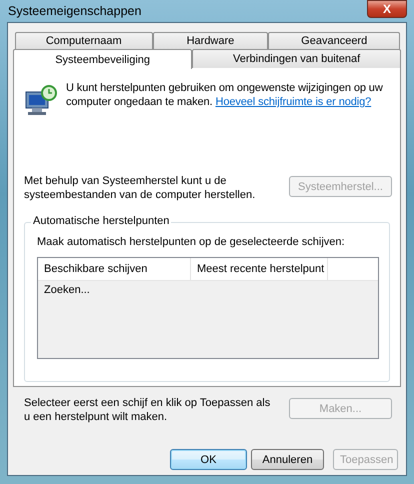 This screenshot has width=414, height=484. What do you see at coordinates (387, 9) in the screenshot?
I see `close-button: X` at bounding box center [387, 9].